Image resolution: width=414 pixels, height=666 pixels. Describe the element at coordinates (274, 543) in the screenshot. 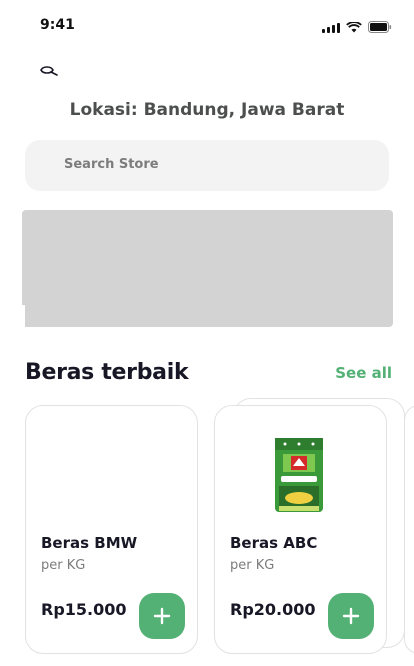

I see `product-name: Beras ABC` at that location.